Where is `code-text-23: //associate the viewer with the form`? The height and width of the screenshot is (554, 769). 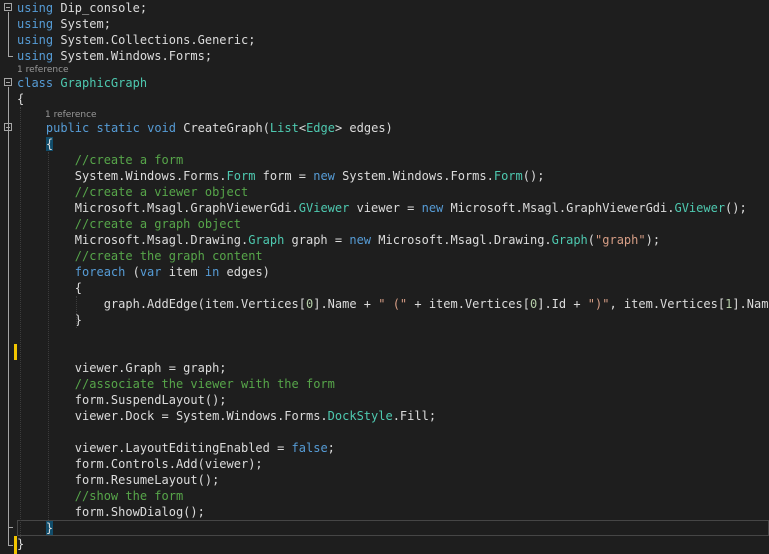
code-text-23: //associate the viewer with the form is located at coordinates (393, 384).